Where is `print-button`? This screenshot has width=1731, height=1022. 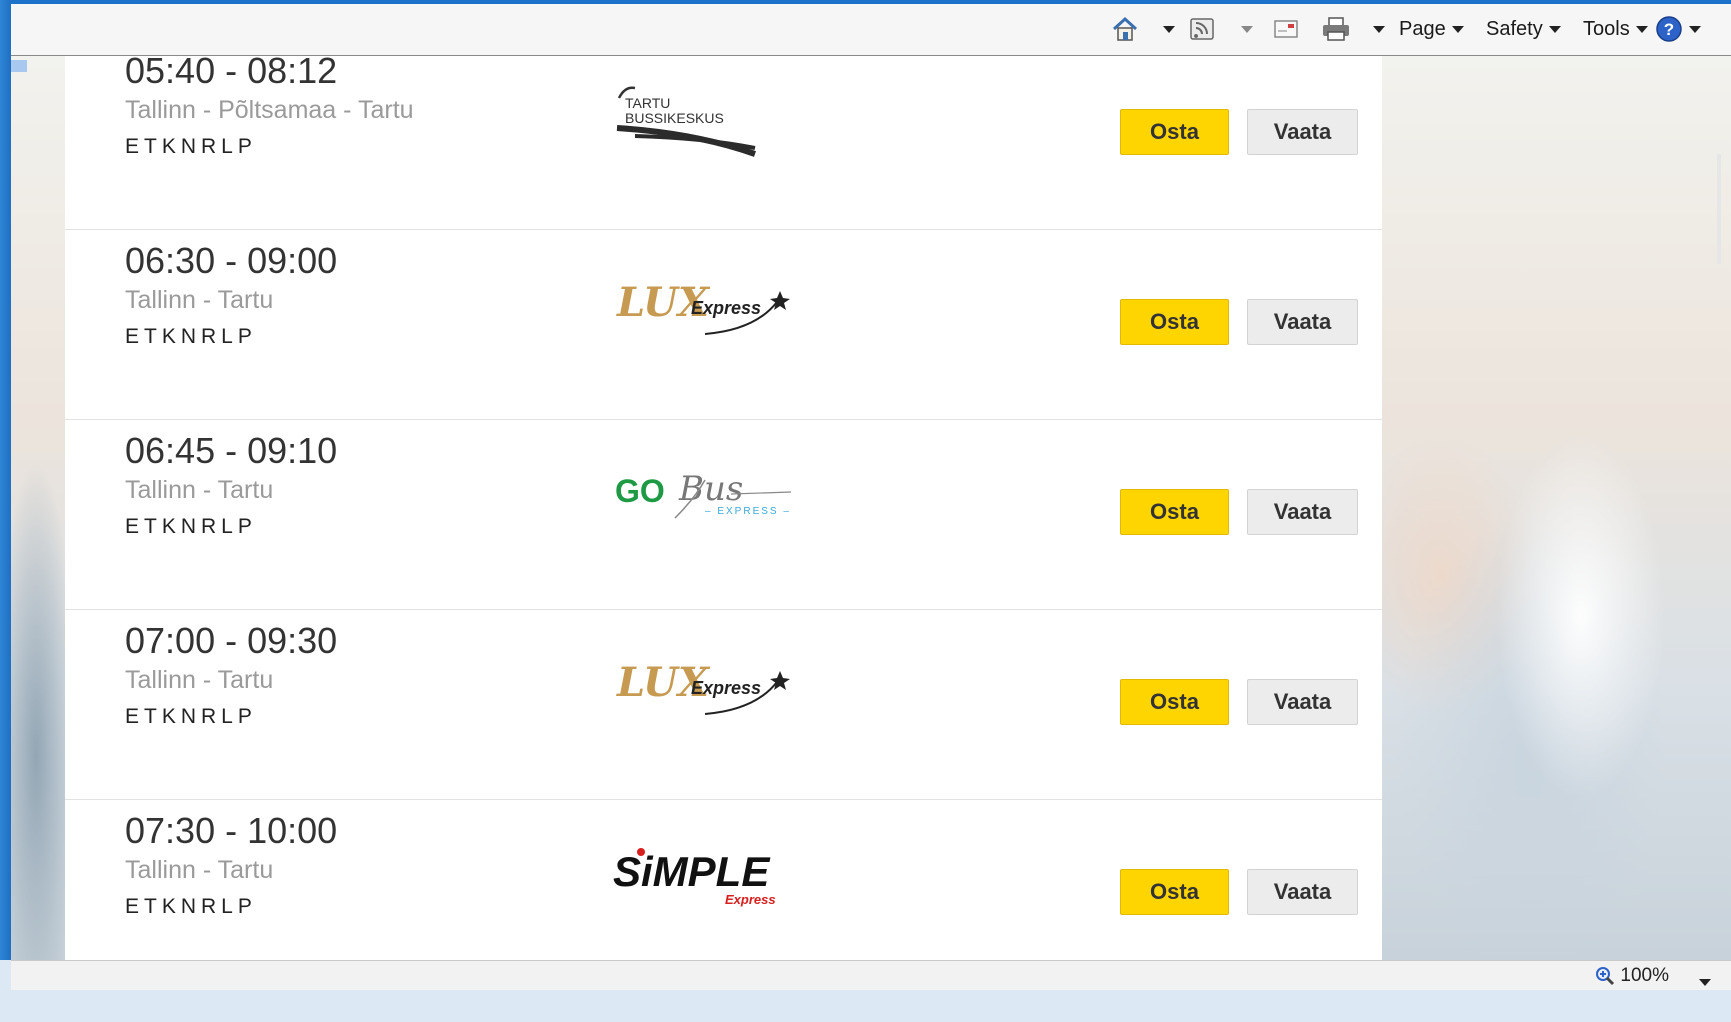
print-button is located at coordinates (1336, 29).